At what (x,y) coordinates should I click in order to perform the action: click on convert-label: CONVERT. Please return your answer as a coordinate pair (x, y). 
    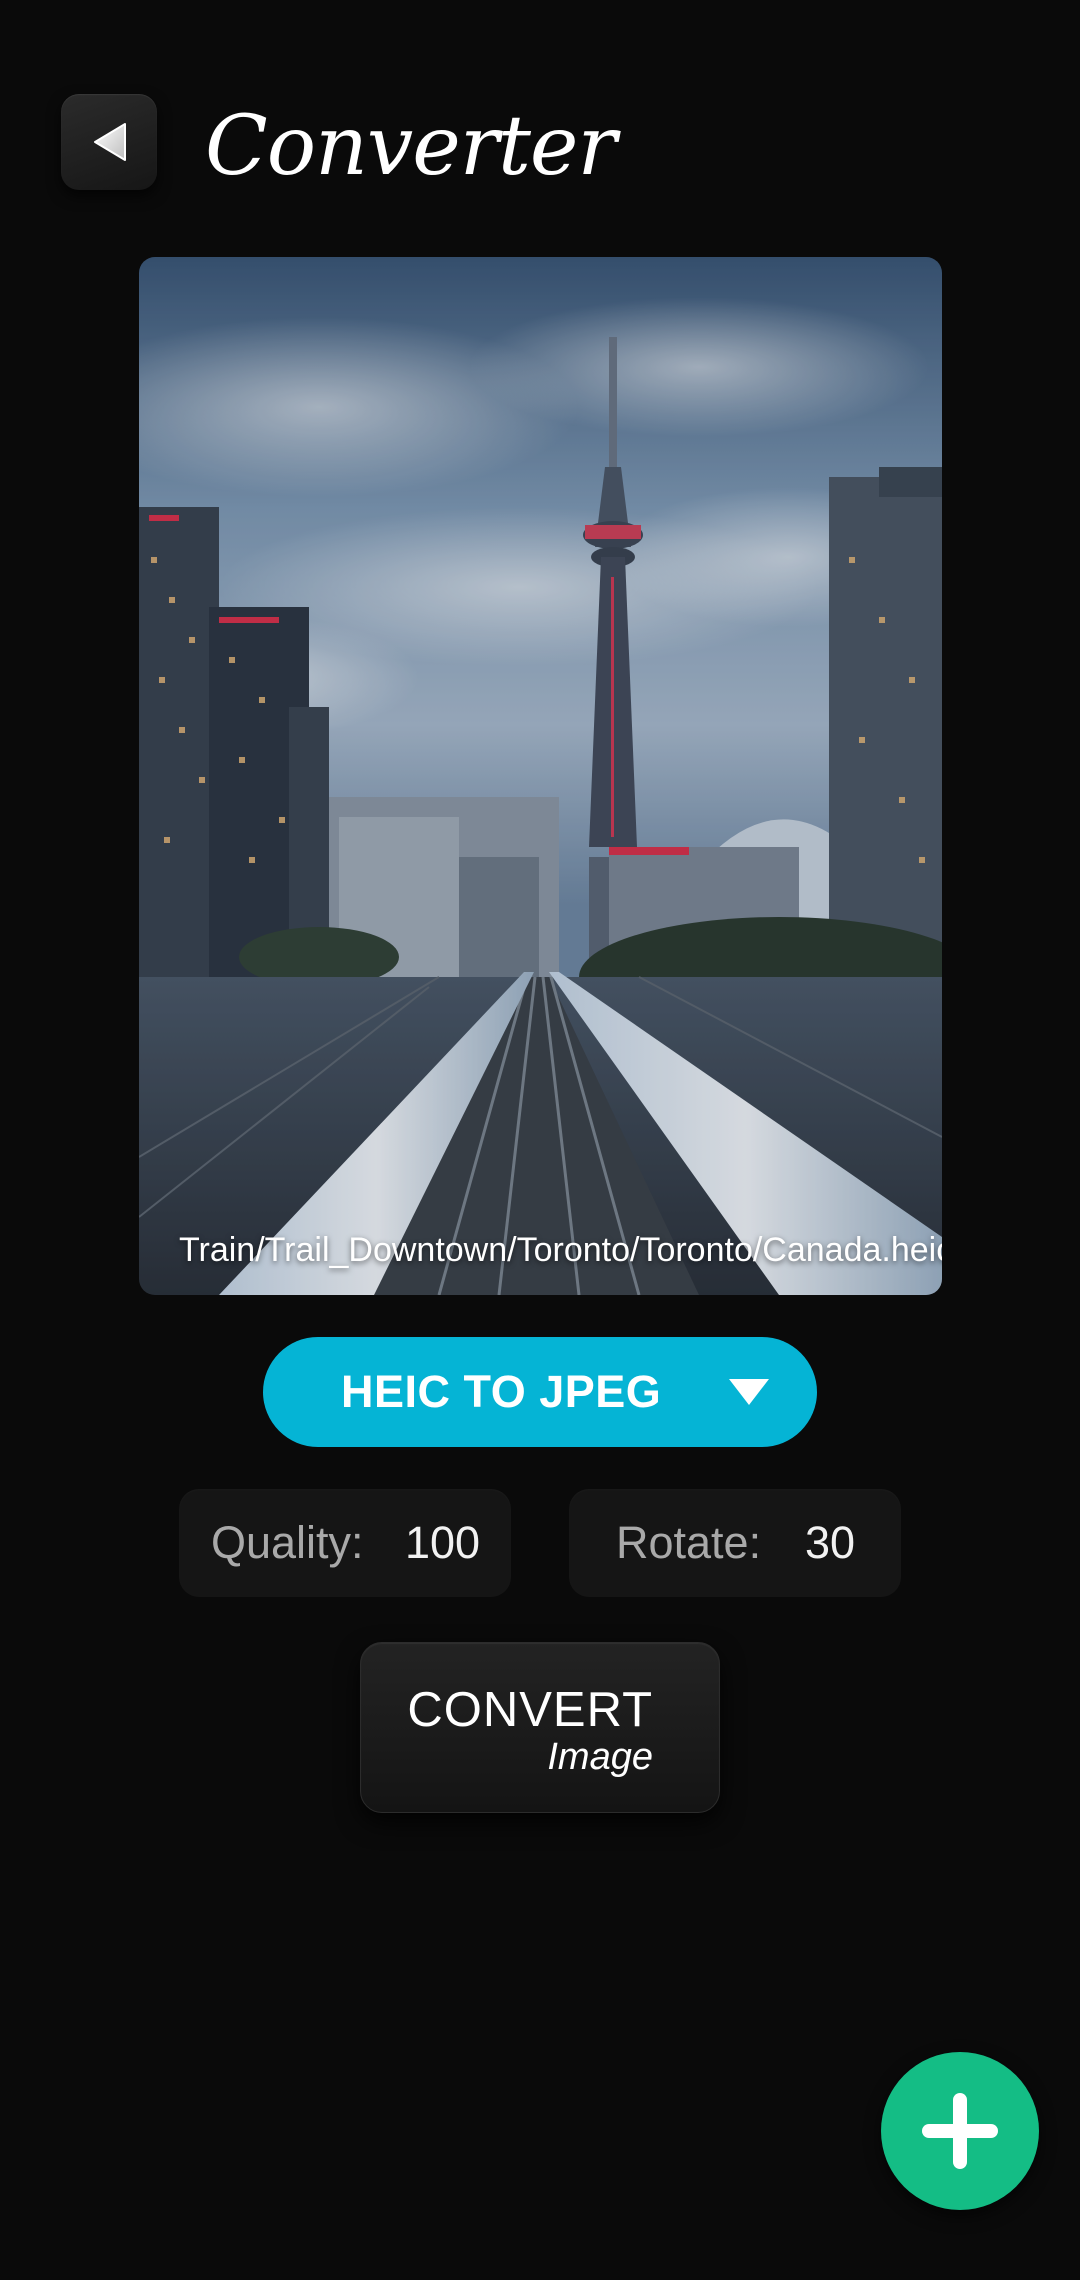
    Looking at the image, I should click on (530, 1710).